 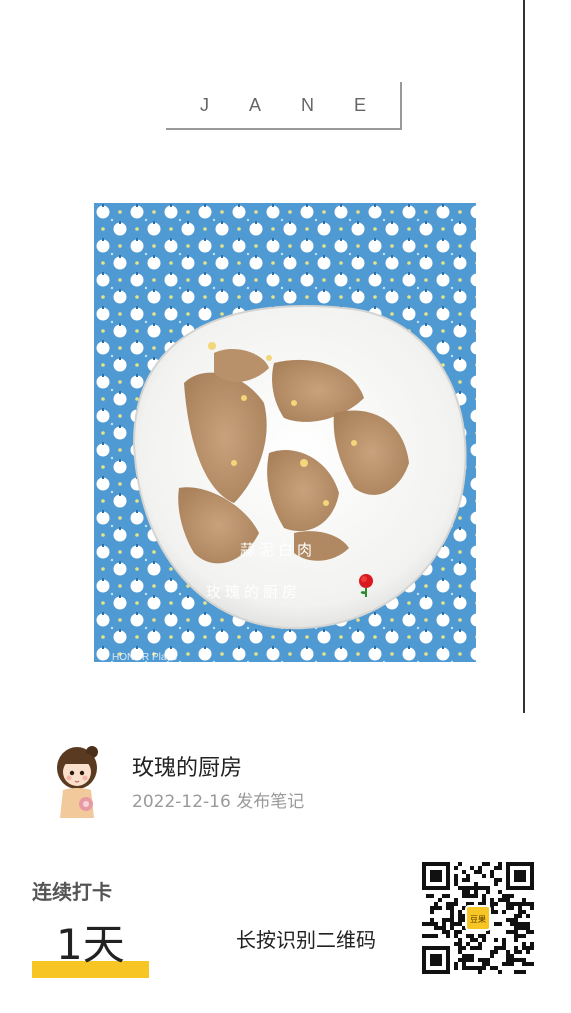 I want to click on avatar, so click(x=77, y=780).